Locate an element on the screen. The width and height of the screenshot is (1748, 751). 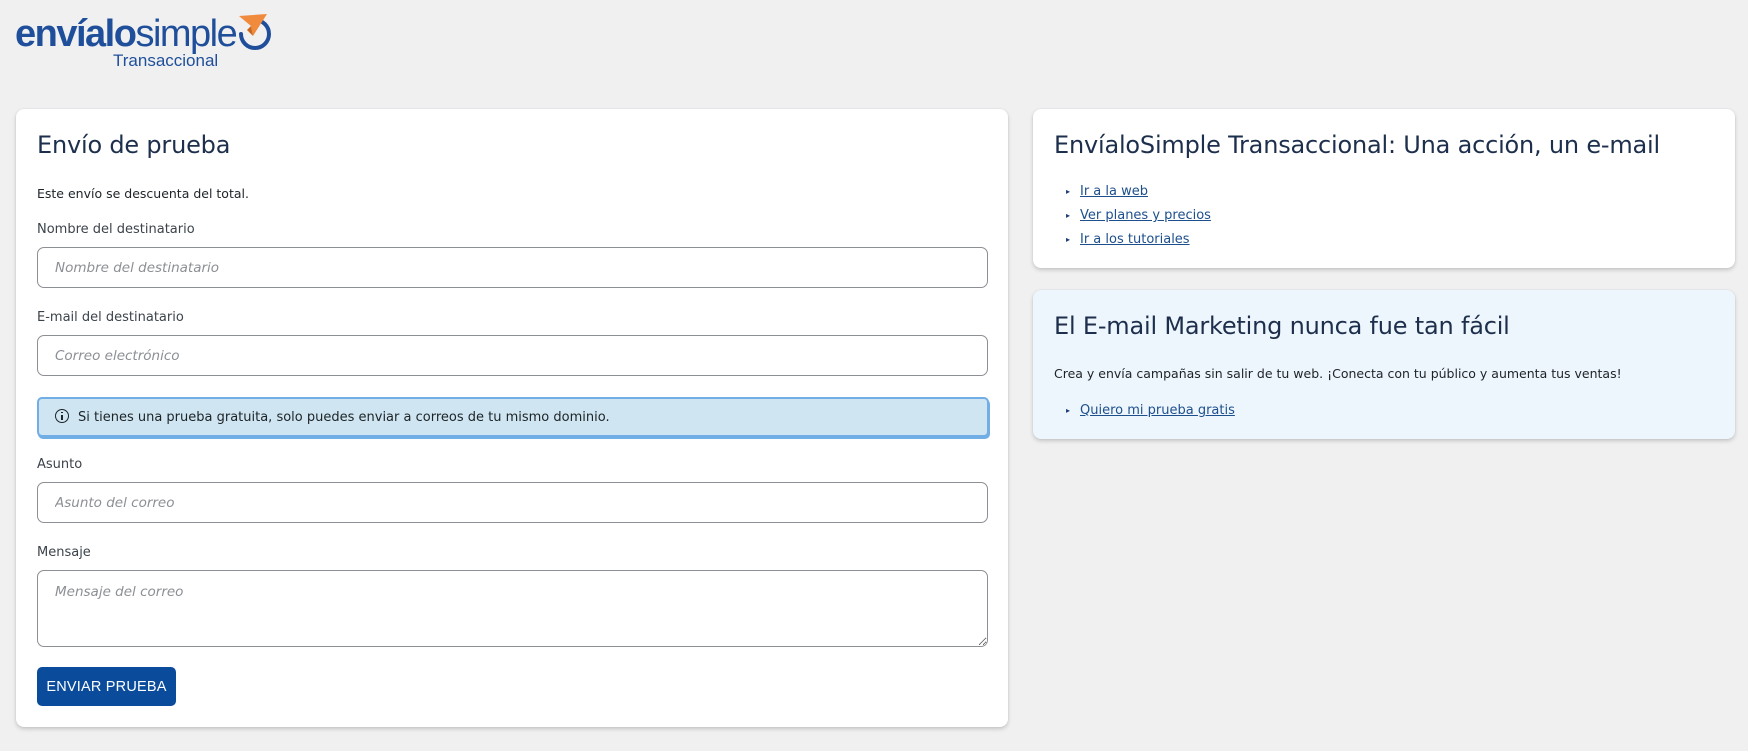
message-textarea is located at coordinates (512, 608).